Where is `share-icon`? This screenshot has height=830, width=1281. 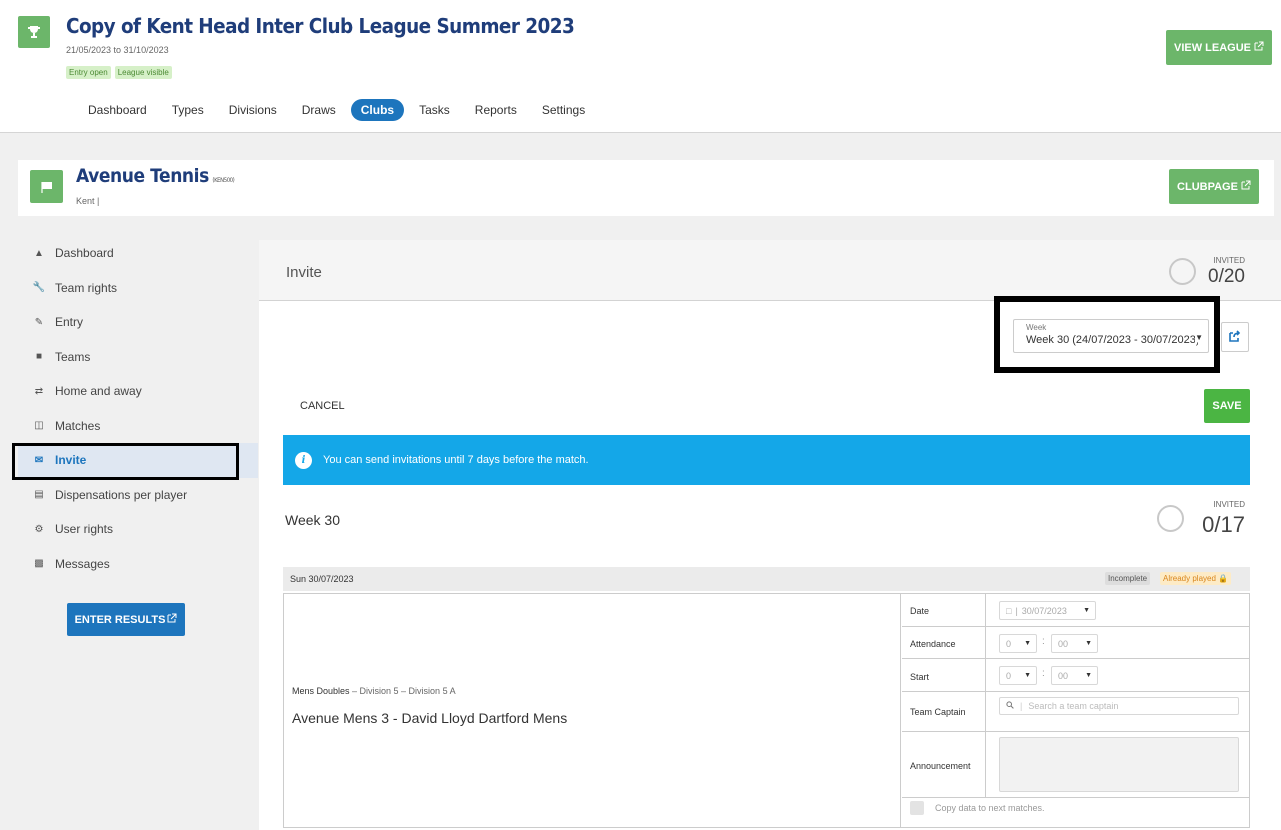
share-icon is located at coordinates (1235, 337).